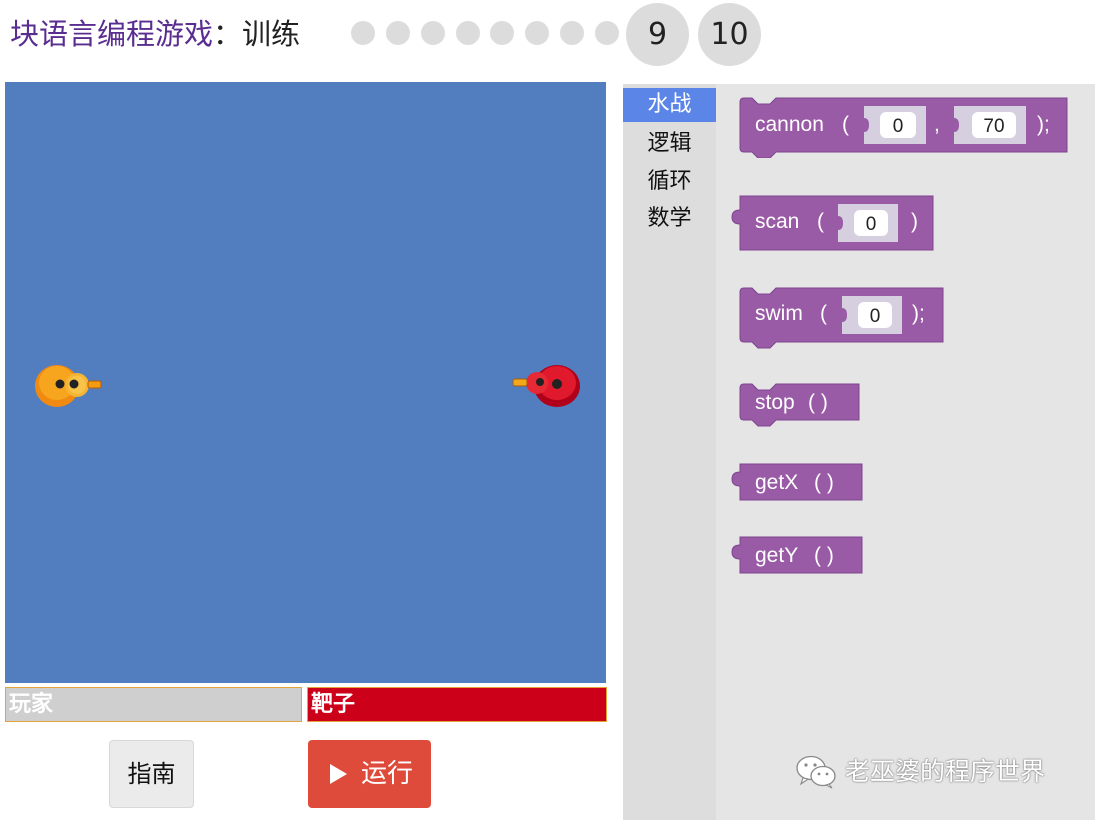 The width and height of the screenshot is (1095, 820). Describe the element at coordinates (112, 34) in the screenshot. I see `game-name: 块语言编程游戏` at that location.